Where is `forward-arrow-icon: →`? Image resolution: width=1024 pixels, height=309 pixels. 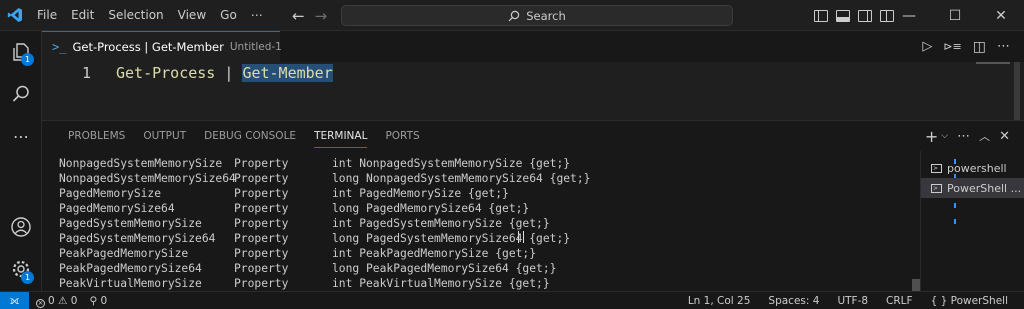 forward-arrow-icon: → is located at coordinates (321, 16).